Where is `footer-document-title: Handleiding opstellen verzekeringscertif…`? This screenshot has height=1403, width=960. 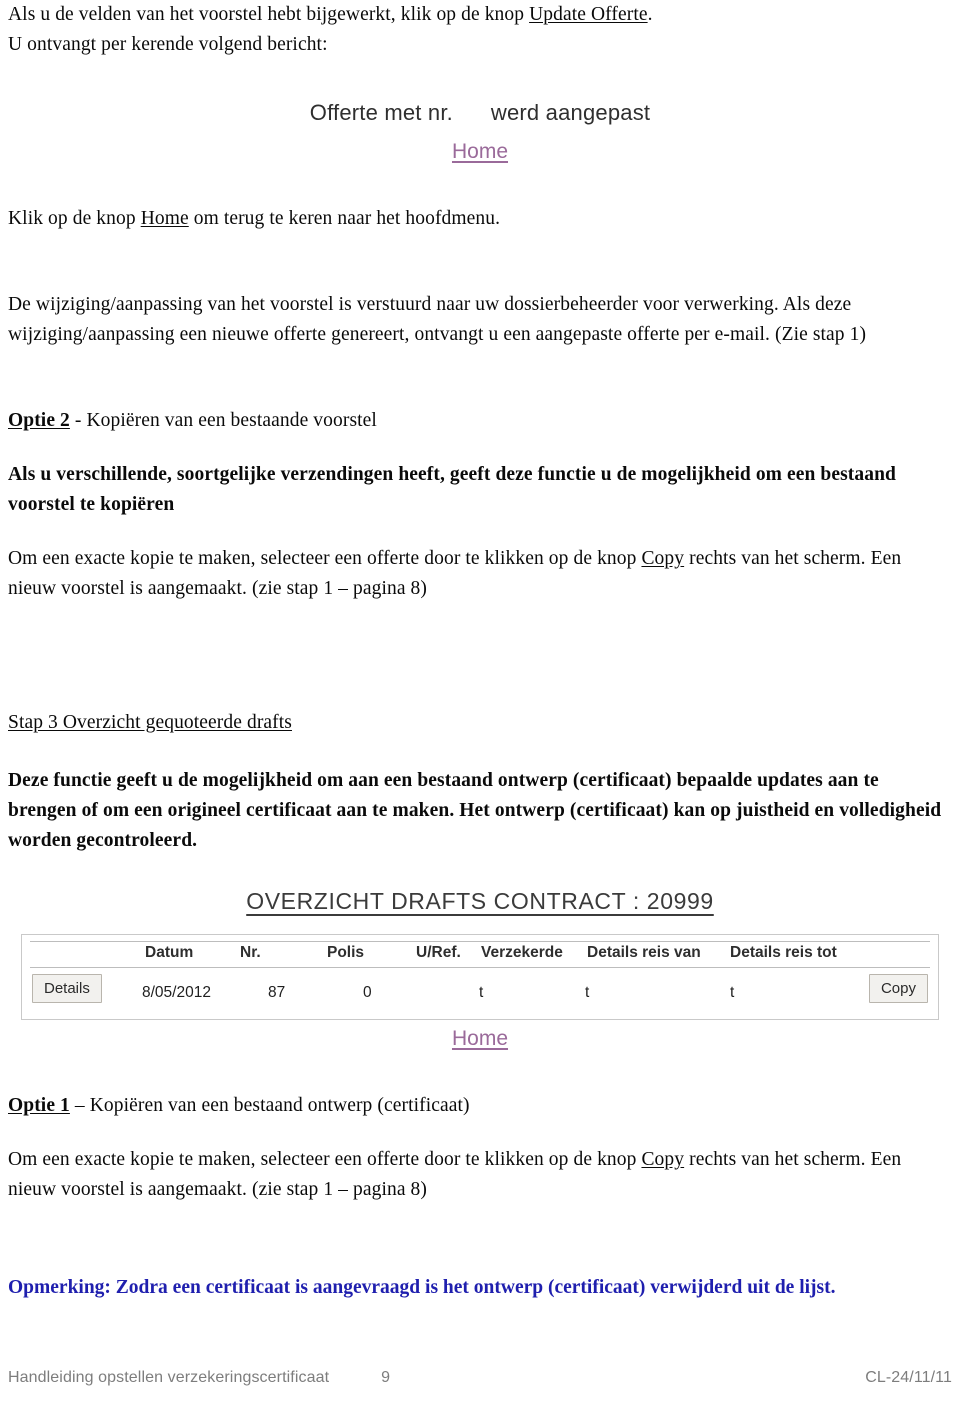 footer-document-title: Handleiding opstellen verzekeringscertif… is located at coordinates (169, 1377).